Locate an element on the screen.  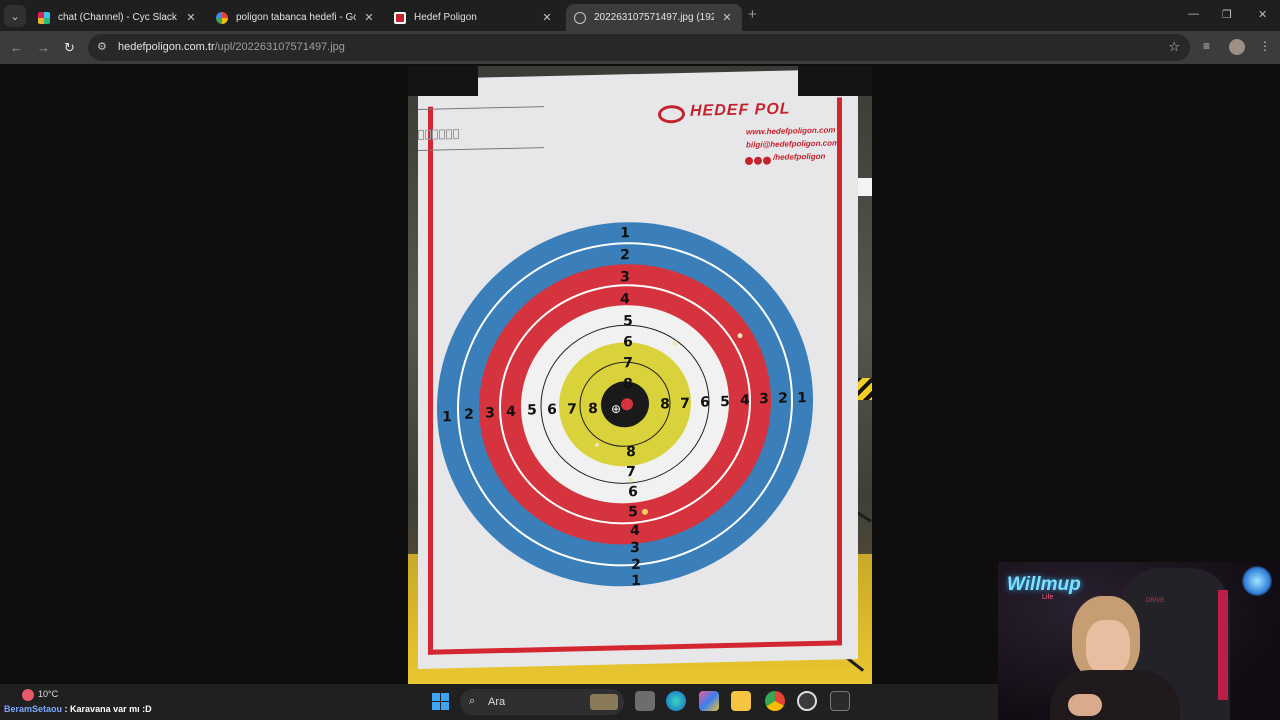
profile-avatar is located at coordinates (1237, 47).